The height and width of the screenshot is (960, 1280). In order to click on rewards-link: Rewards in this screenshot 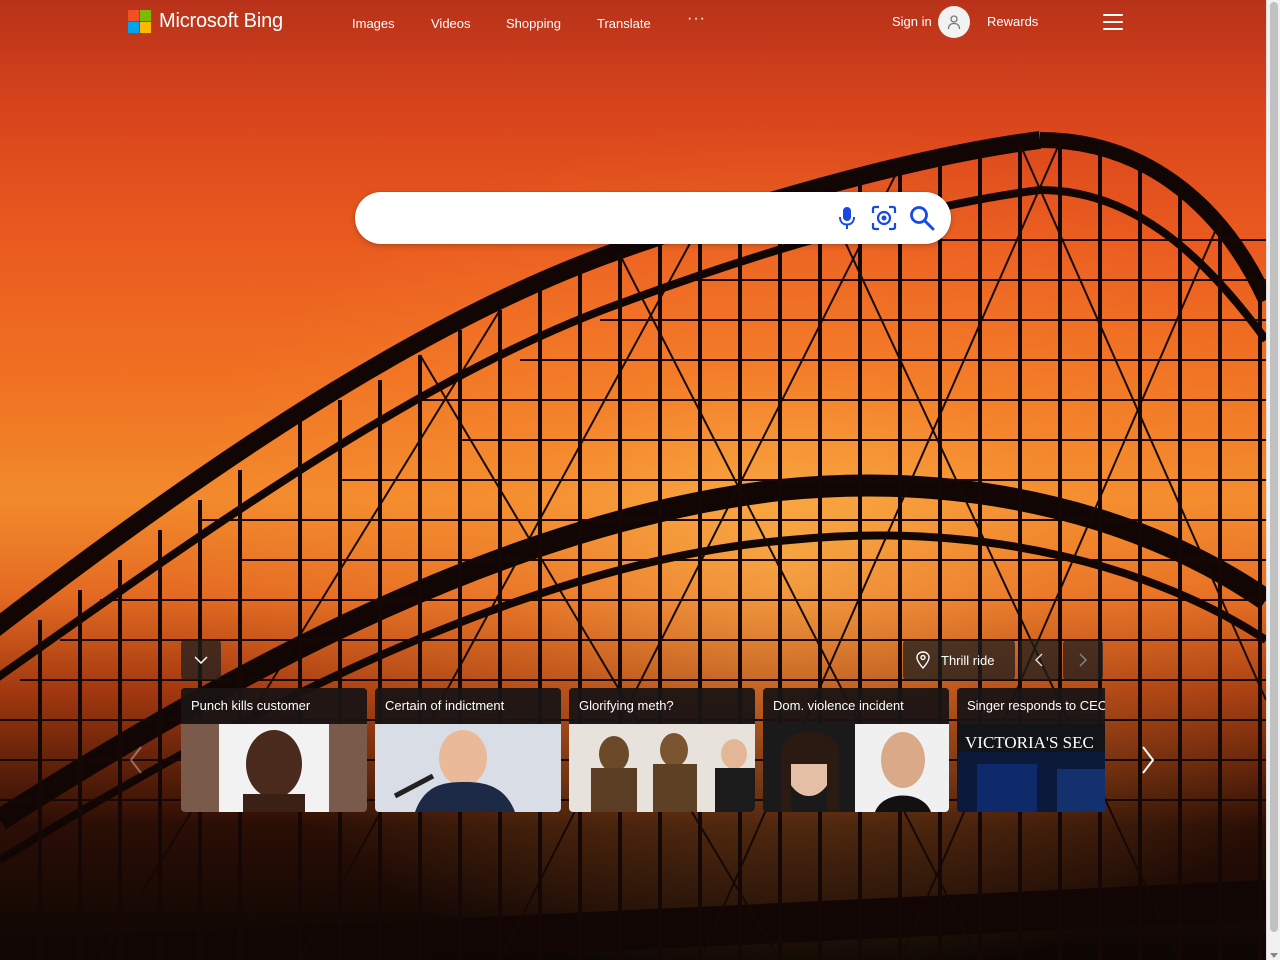, I will do `click(1012, 21)`.